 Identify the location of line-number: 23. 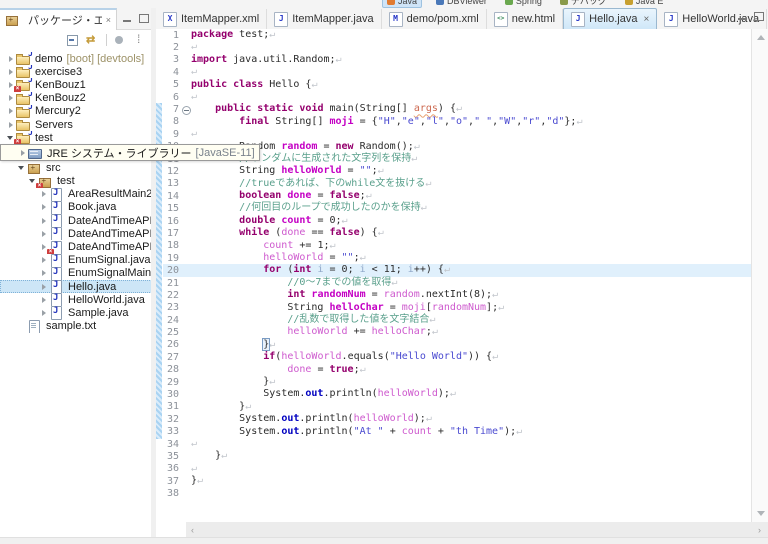
(172, 308).